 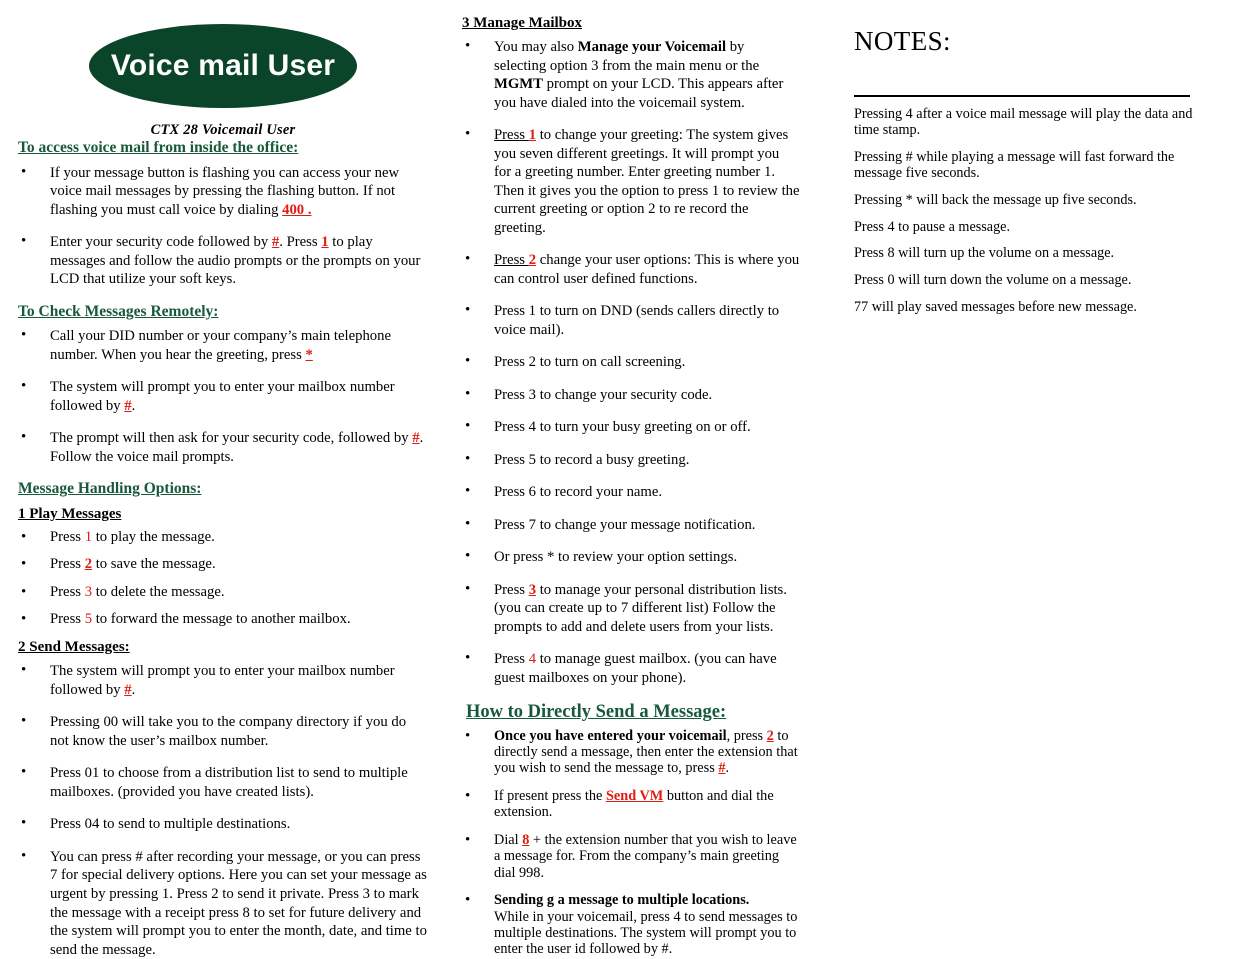 What do you see at coordinates (223, 130) in the screenshot?
I see `document-subtitle: CTX 28 Voicemail User` at bounding box center [223, 130].